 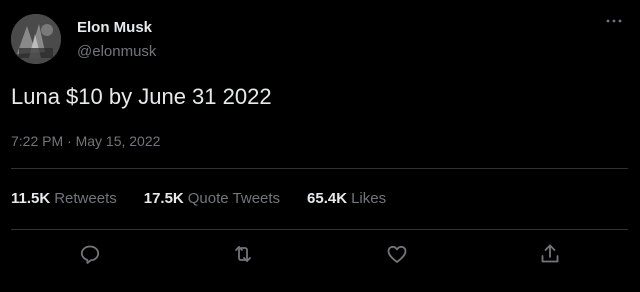 I want to click on author-info: Elon Musk @elonmusk, so click(x=116, y=40).